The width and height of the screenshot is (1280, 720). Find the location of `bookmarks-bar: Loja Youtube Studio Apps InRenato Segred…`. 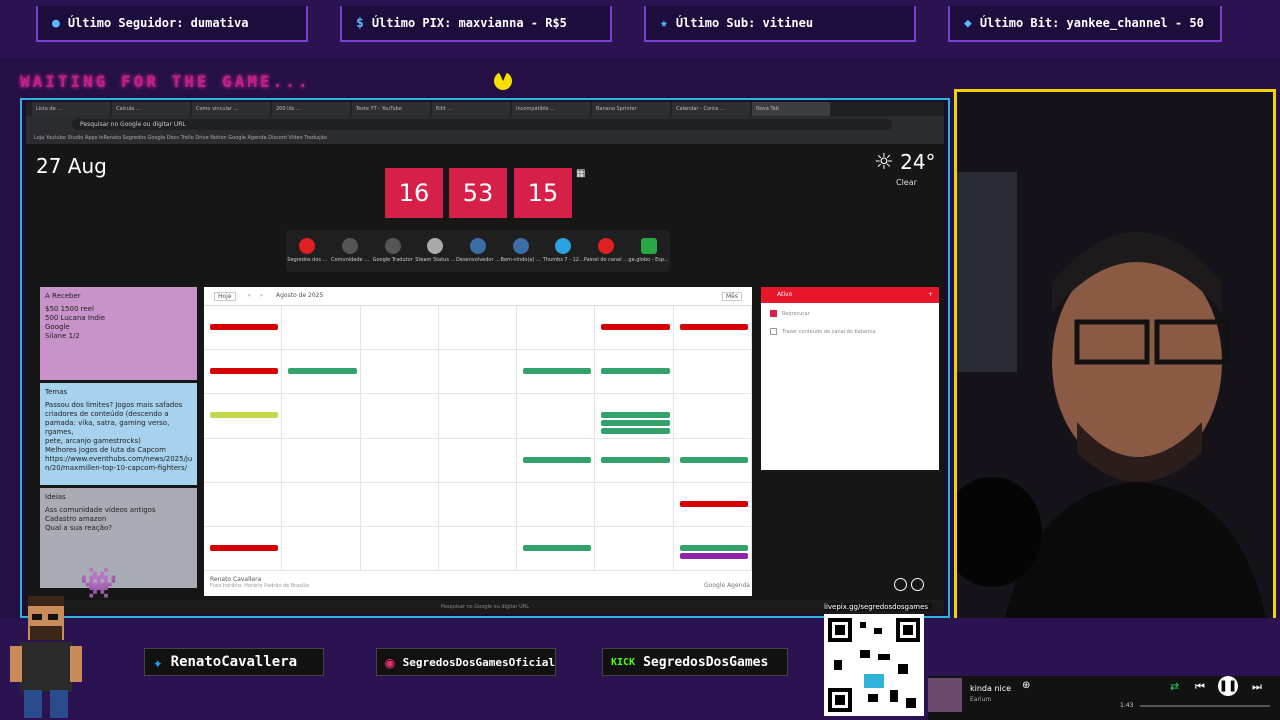

bookmarks-bar: Loja Youtube Studio Apps InRenato Segred… is located at coordinates (485, 138).